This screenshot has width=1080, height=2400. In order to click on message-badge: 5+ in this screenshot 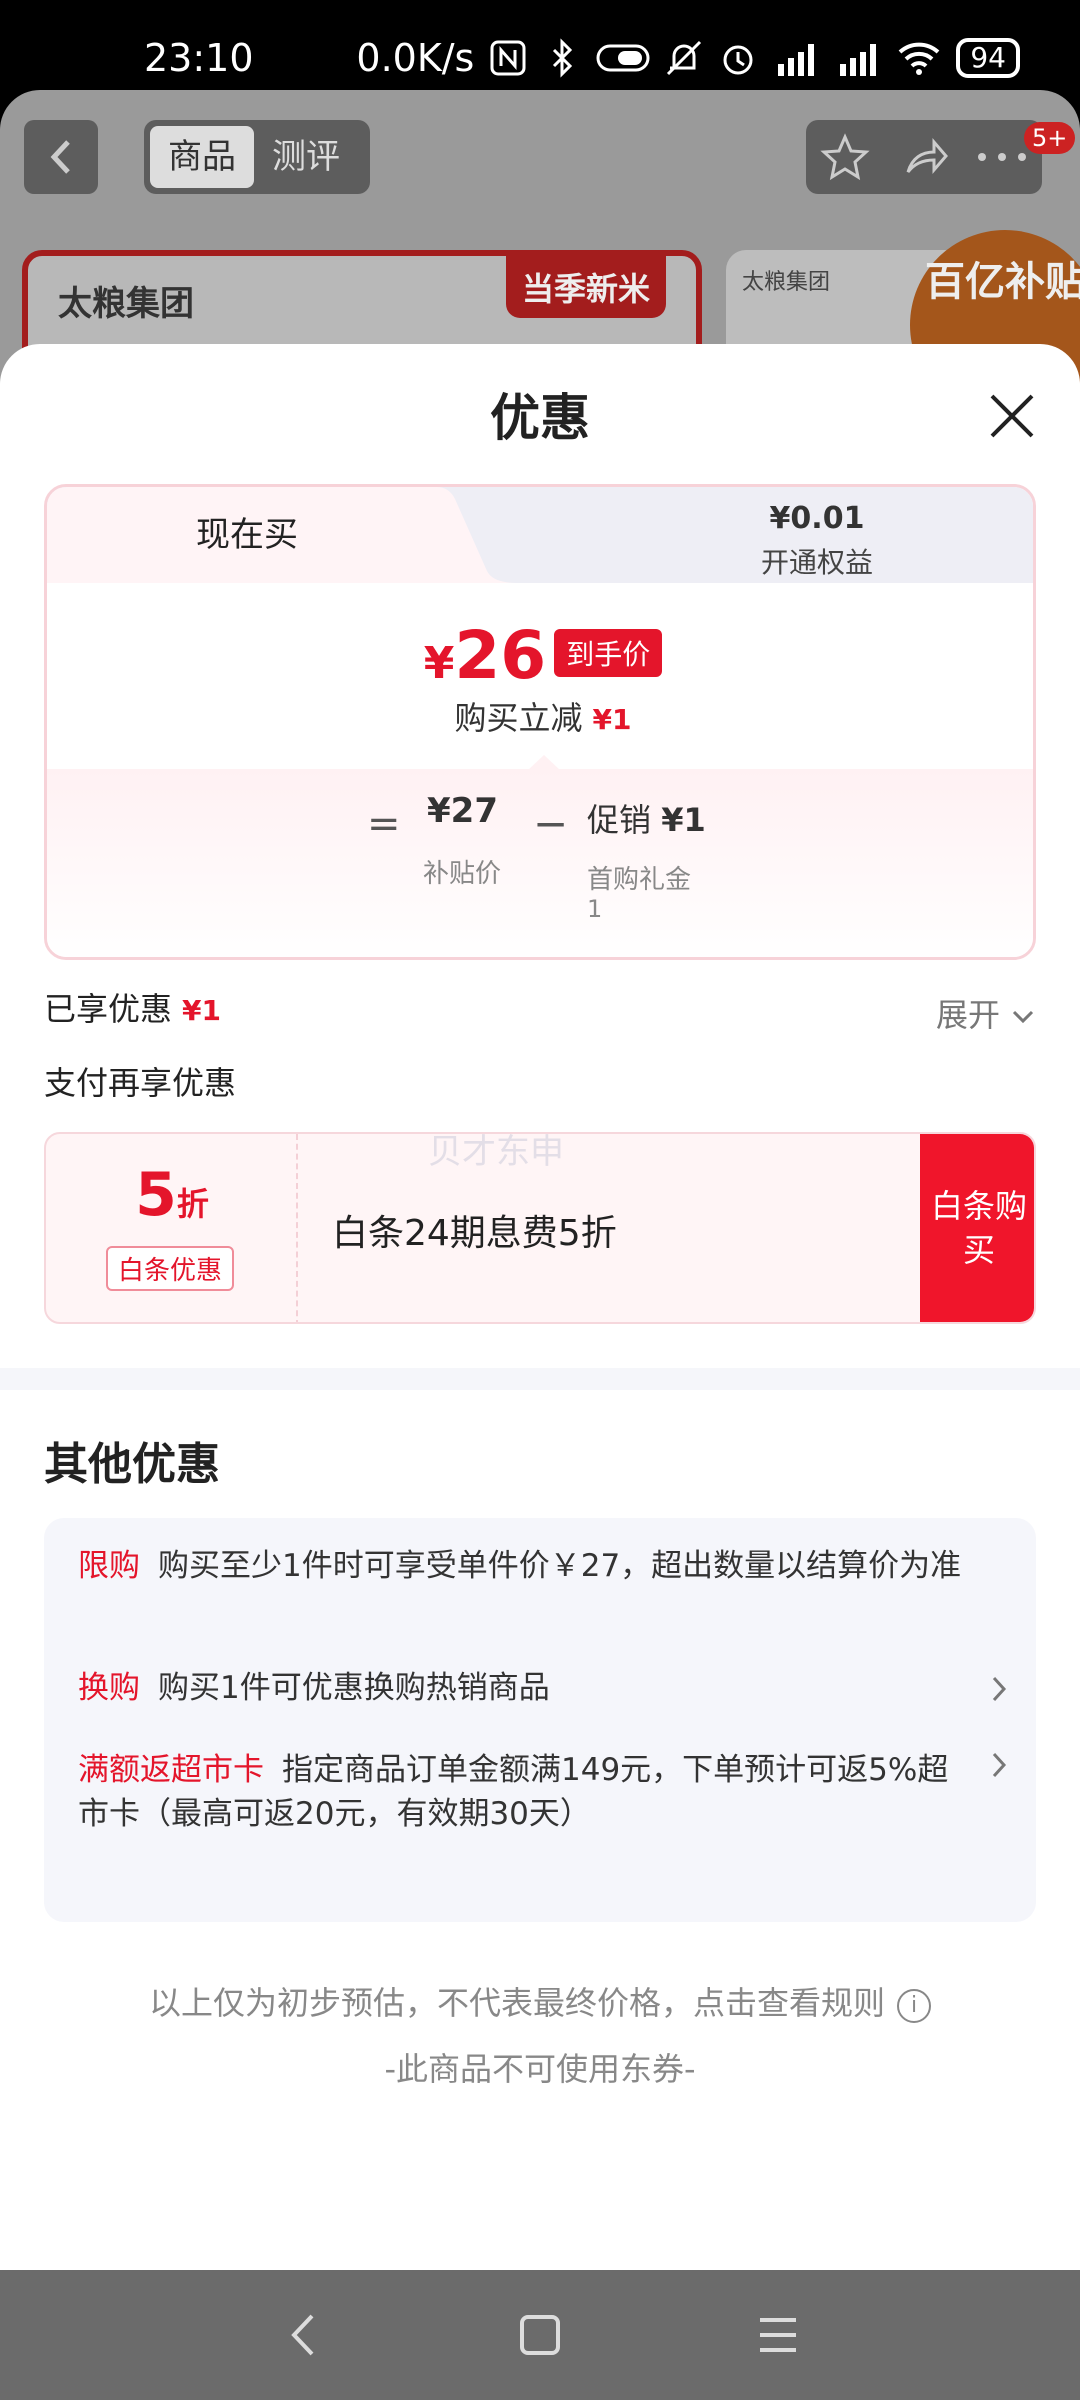, I will do `click(1050, 138)`.